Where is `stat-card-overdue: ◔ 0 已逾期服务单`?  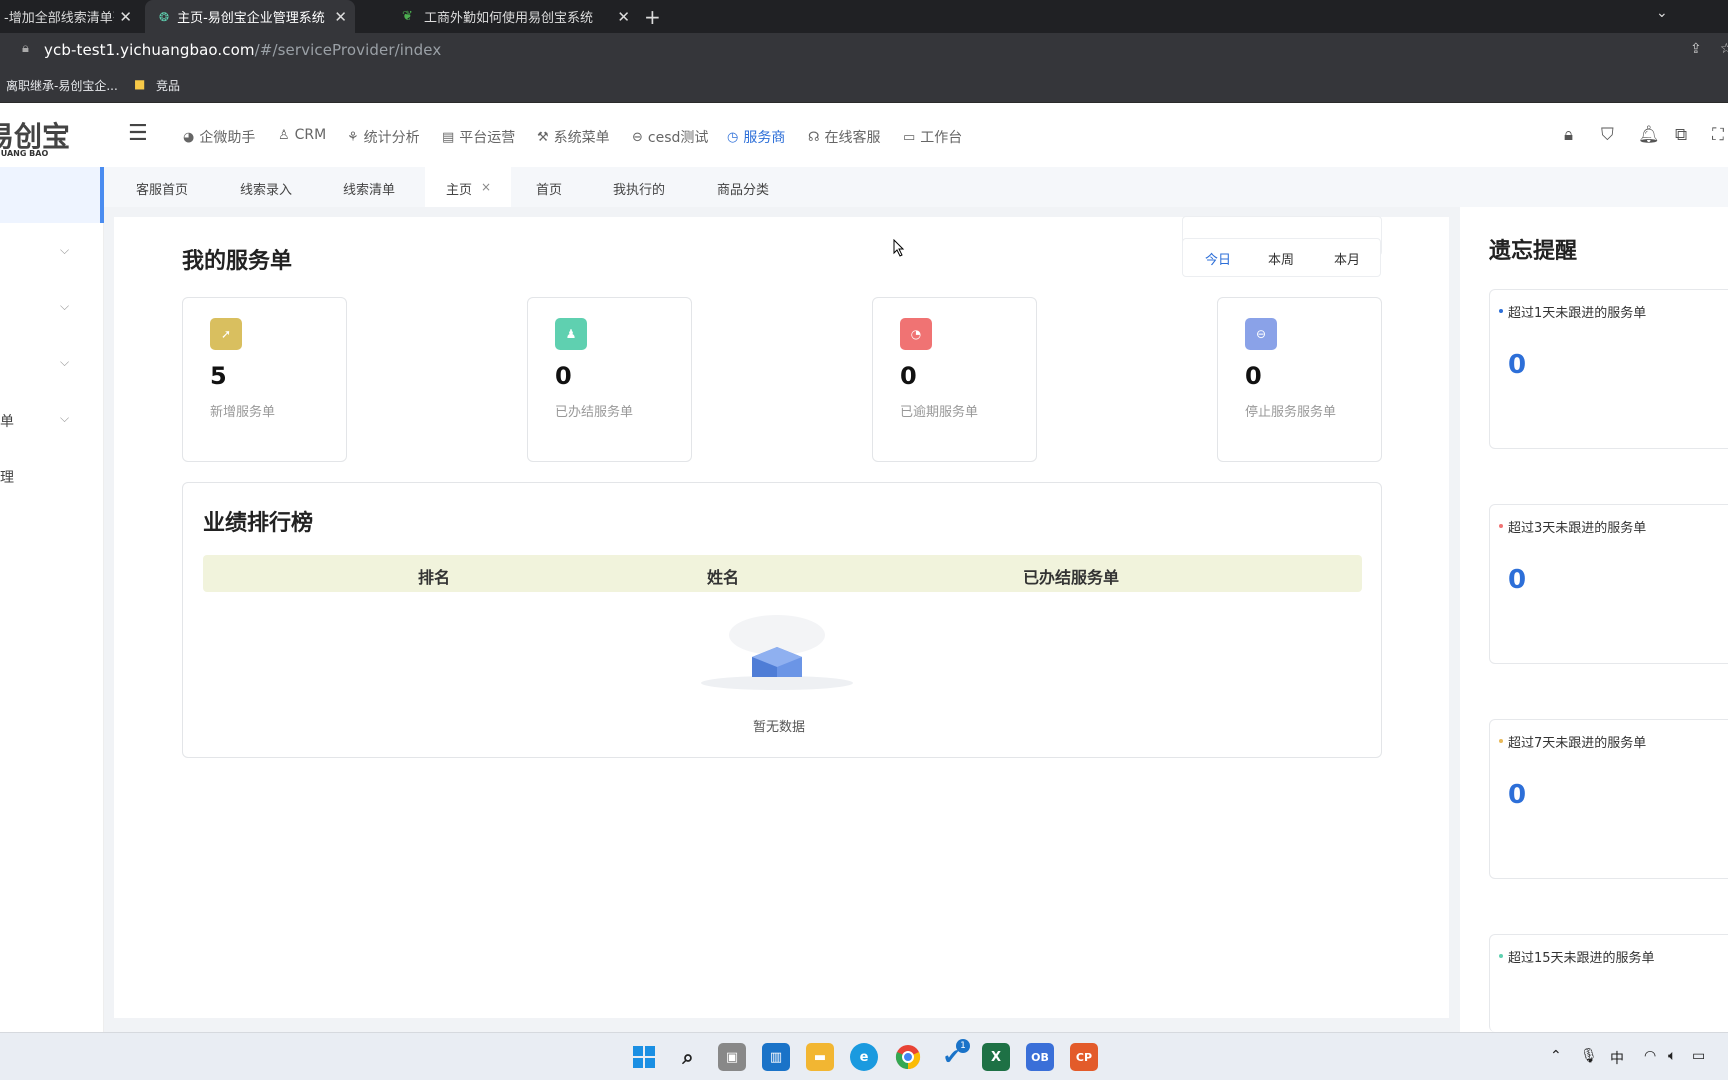 stat-card-overdue: ◔ 0 已逾期服务单 is located at coordinates (954, 379).